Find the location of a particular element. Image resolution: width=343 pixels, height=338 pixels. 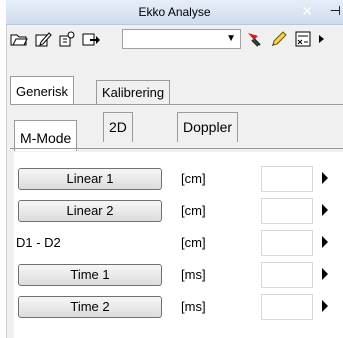

window-title: Ekko Analyse is located at coordinates (174, 12).